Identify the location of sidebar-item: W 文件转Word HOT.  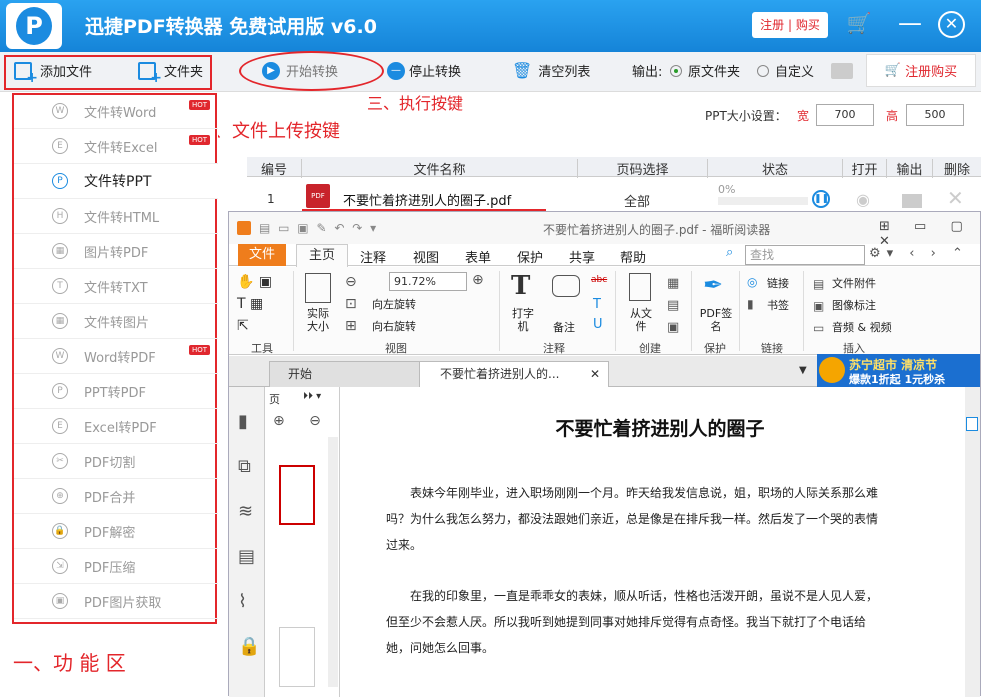
(116, 111).